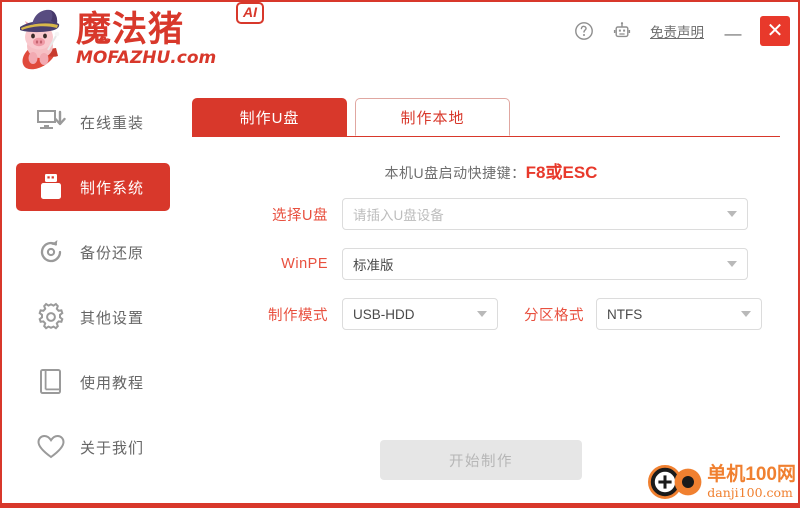 This screenshot has height=508, width=800. Describe the element at coordinates (545, 264) in the screenshot. I see `winpe-select-input: 标准版` at that location.